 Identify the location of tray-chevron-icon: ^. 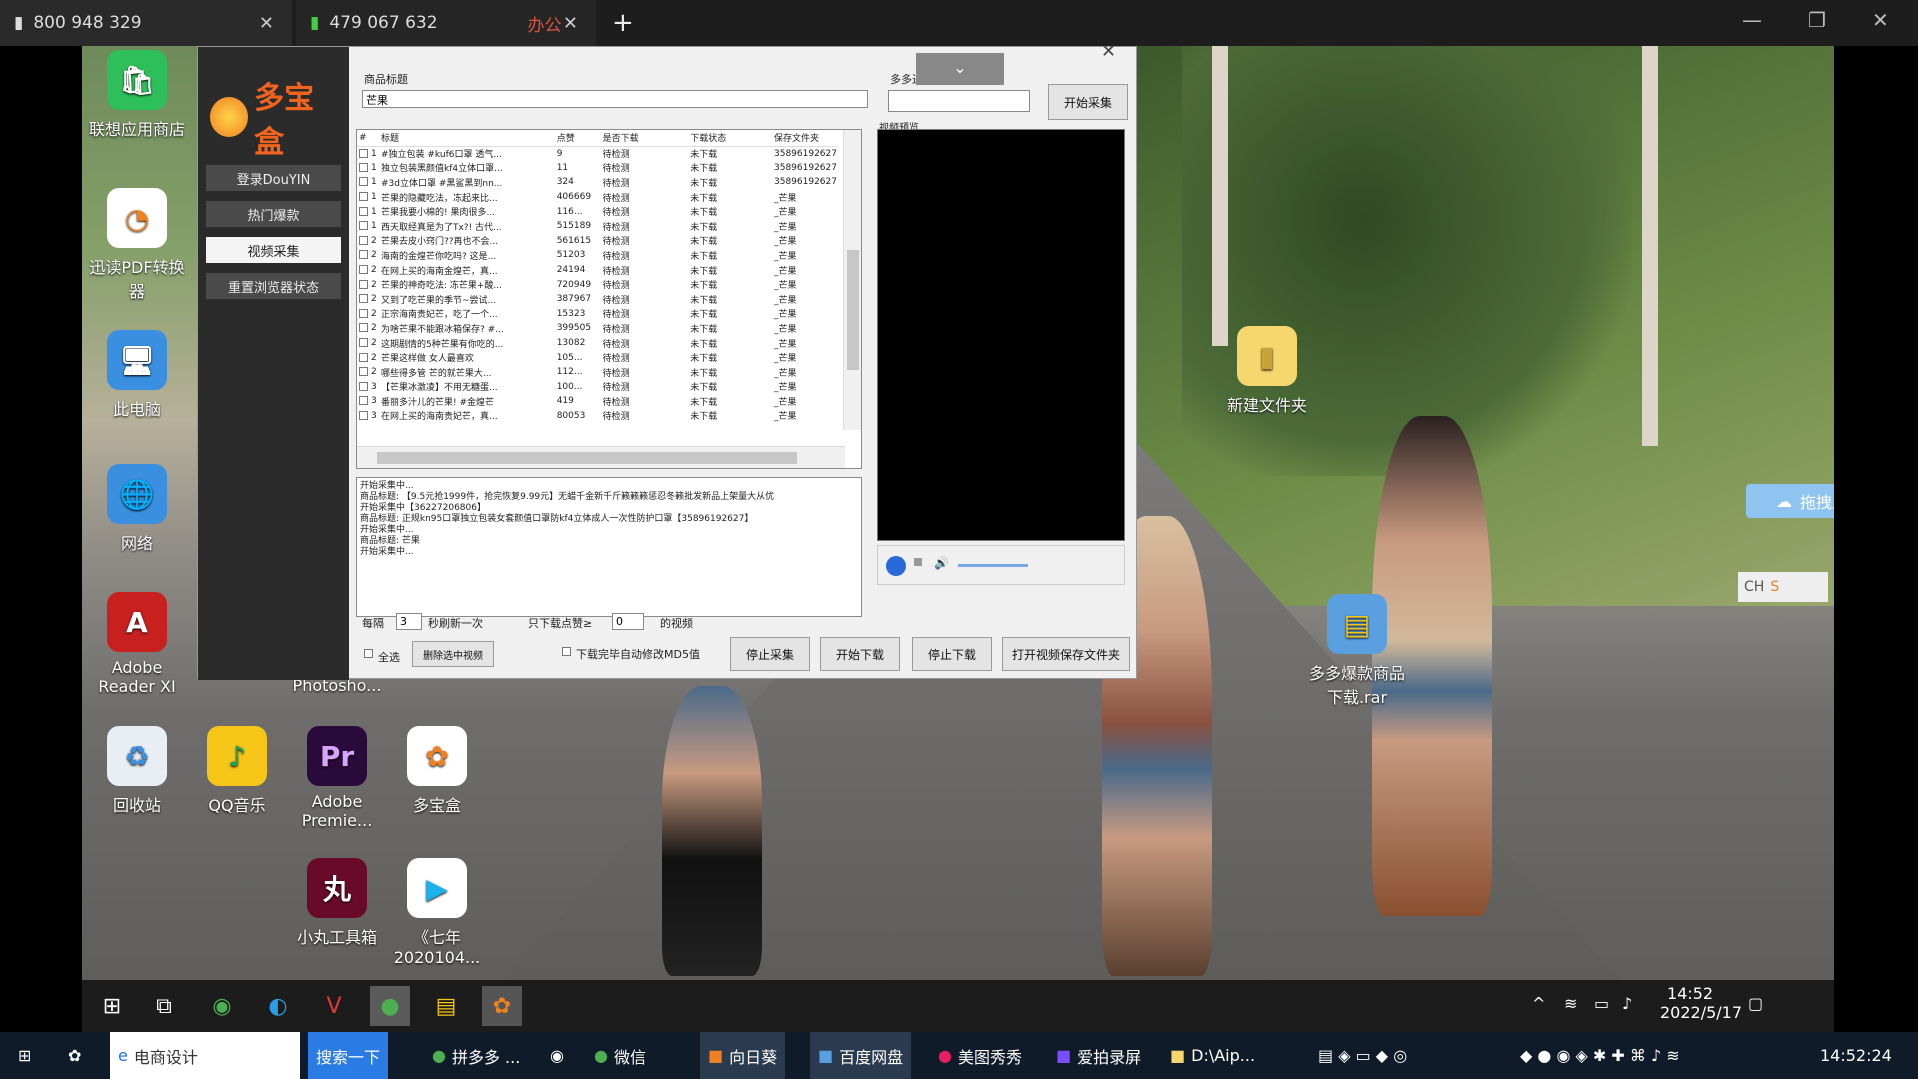
(1538, 1003).